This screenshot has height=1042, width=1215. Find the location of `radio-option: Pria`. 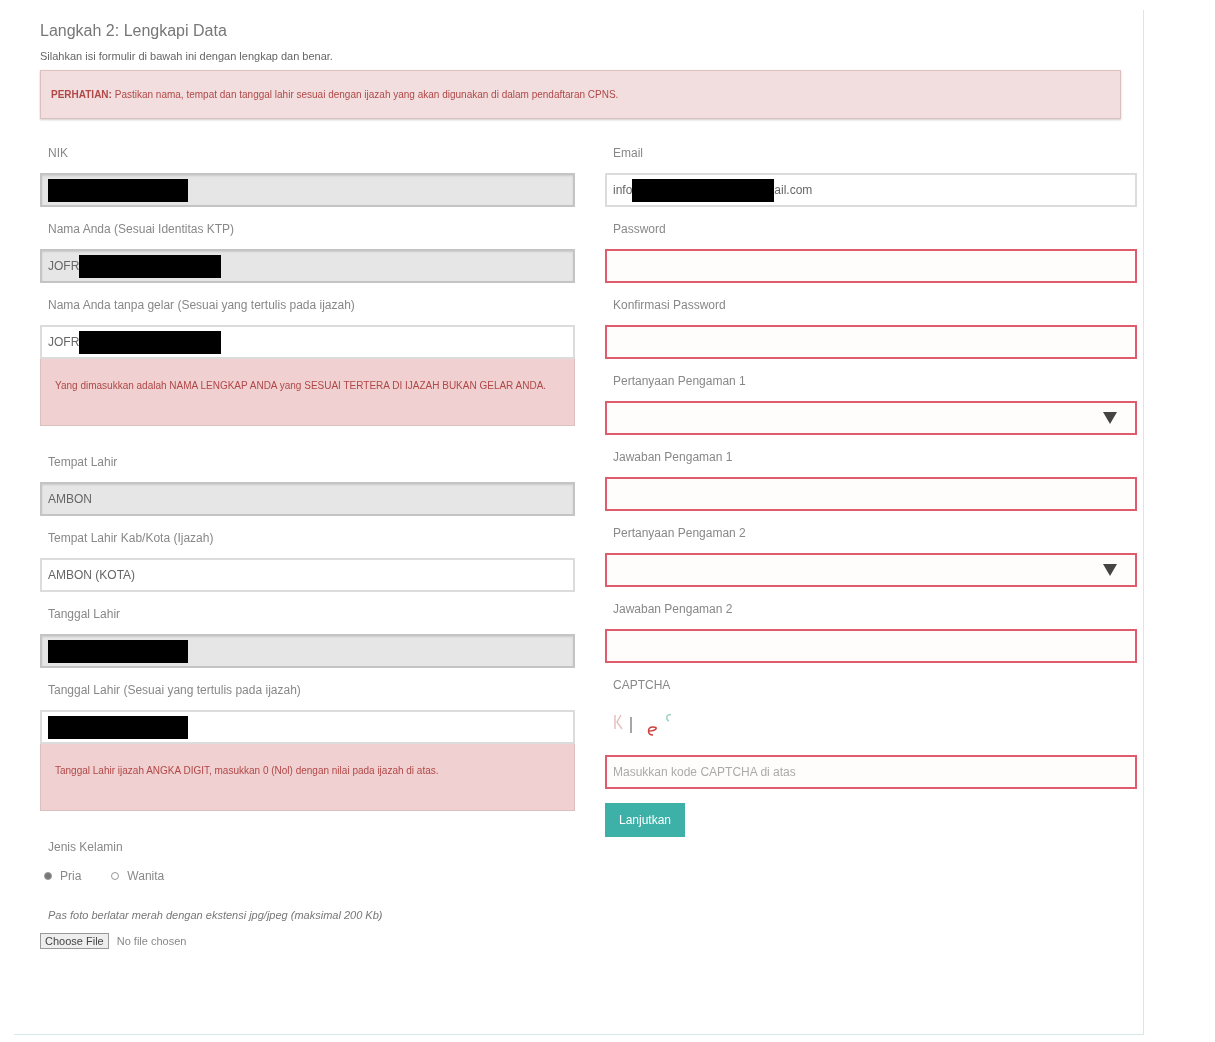

radio-option: Pria is located at coordinates (63, 876).